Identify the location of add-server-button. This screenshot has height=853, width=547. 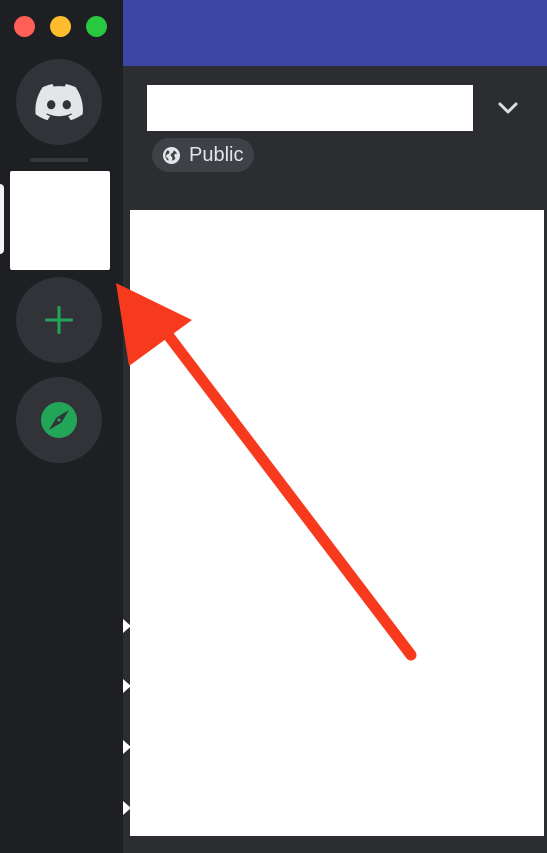
(59, 320).